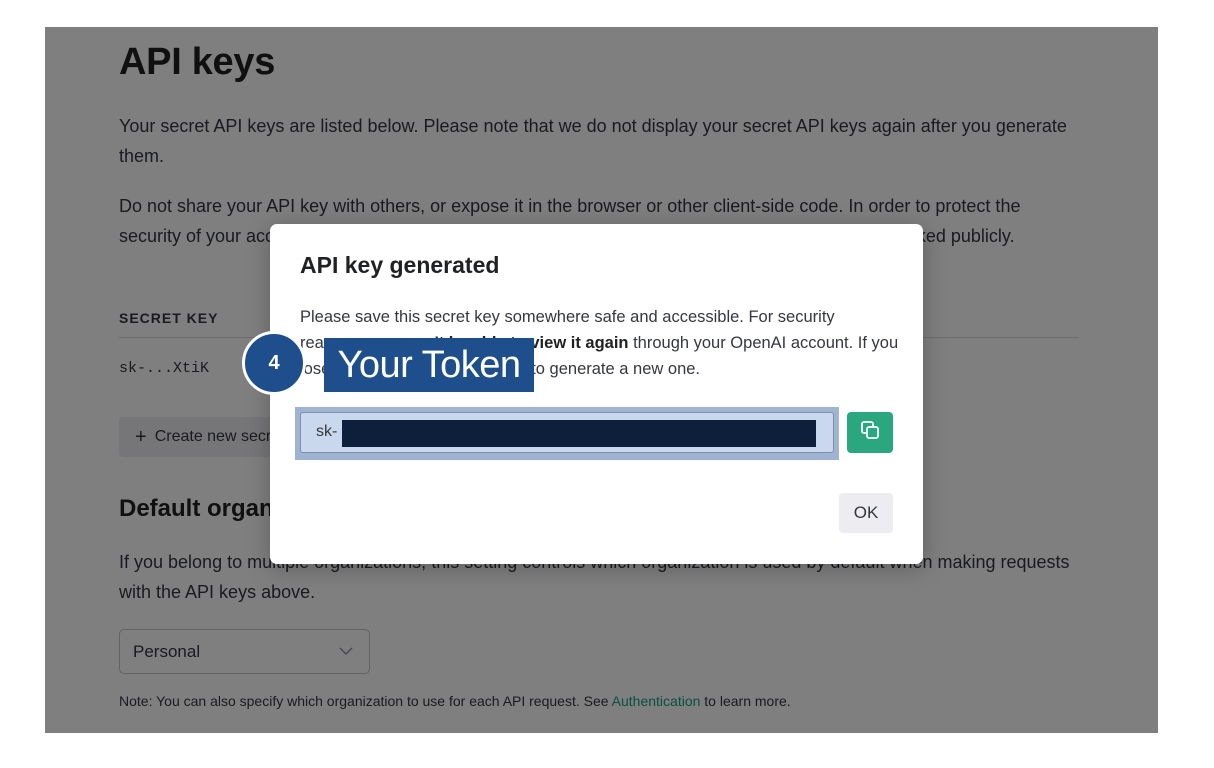 The width and height of the screenshot is (1214, 768). I want to click on key-field-highlight: sk-, so click(567, 433).